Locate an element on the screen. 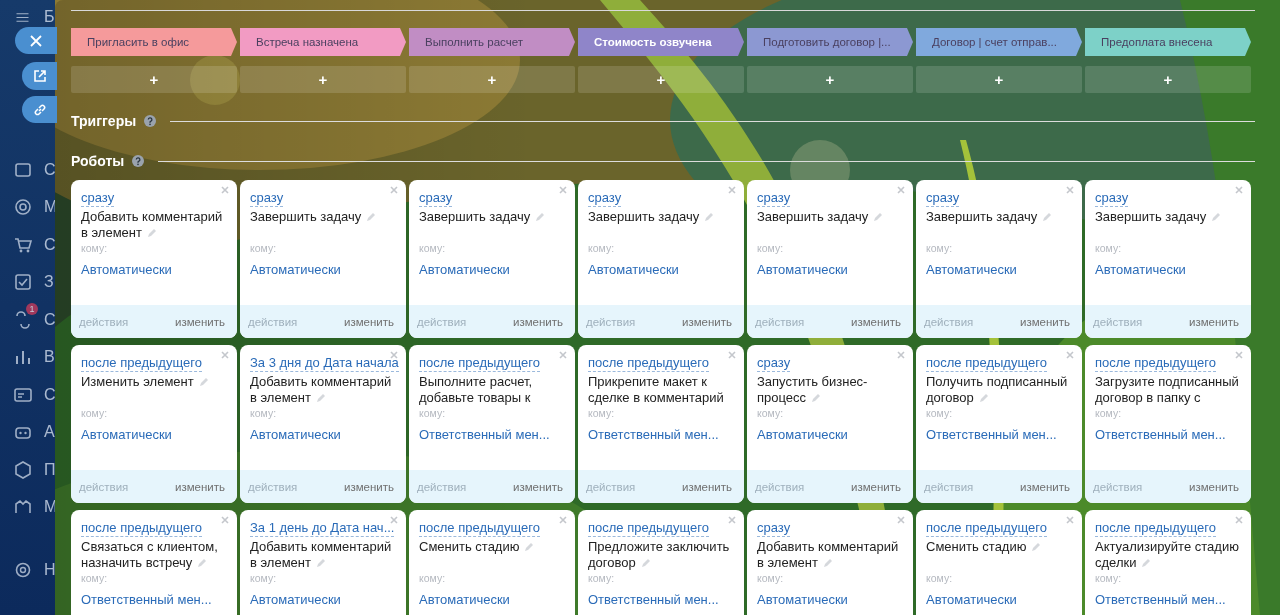 This screenshot has width=1280, height=615. sidebar-label: З is located at coordinates (49, 282).